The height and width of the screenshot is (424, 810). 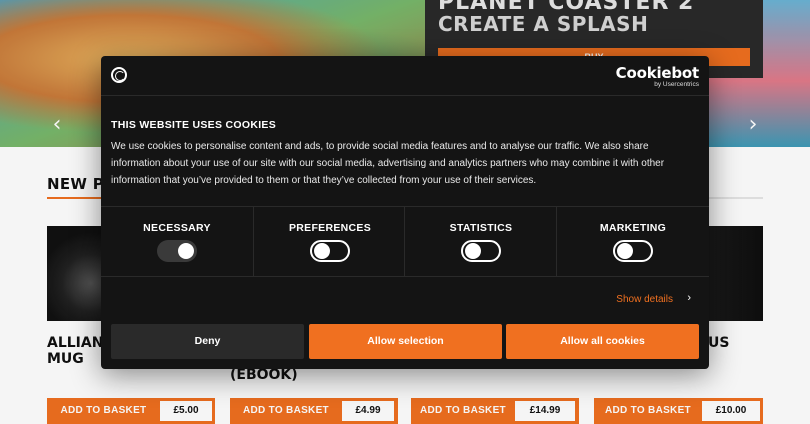 I want to click on category-marketing: MARKETING, so click(x=632, y=242).